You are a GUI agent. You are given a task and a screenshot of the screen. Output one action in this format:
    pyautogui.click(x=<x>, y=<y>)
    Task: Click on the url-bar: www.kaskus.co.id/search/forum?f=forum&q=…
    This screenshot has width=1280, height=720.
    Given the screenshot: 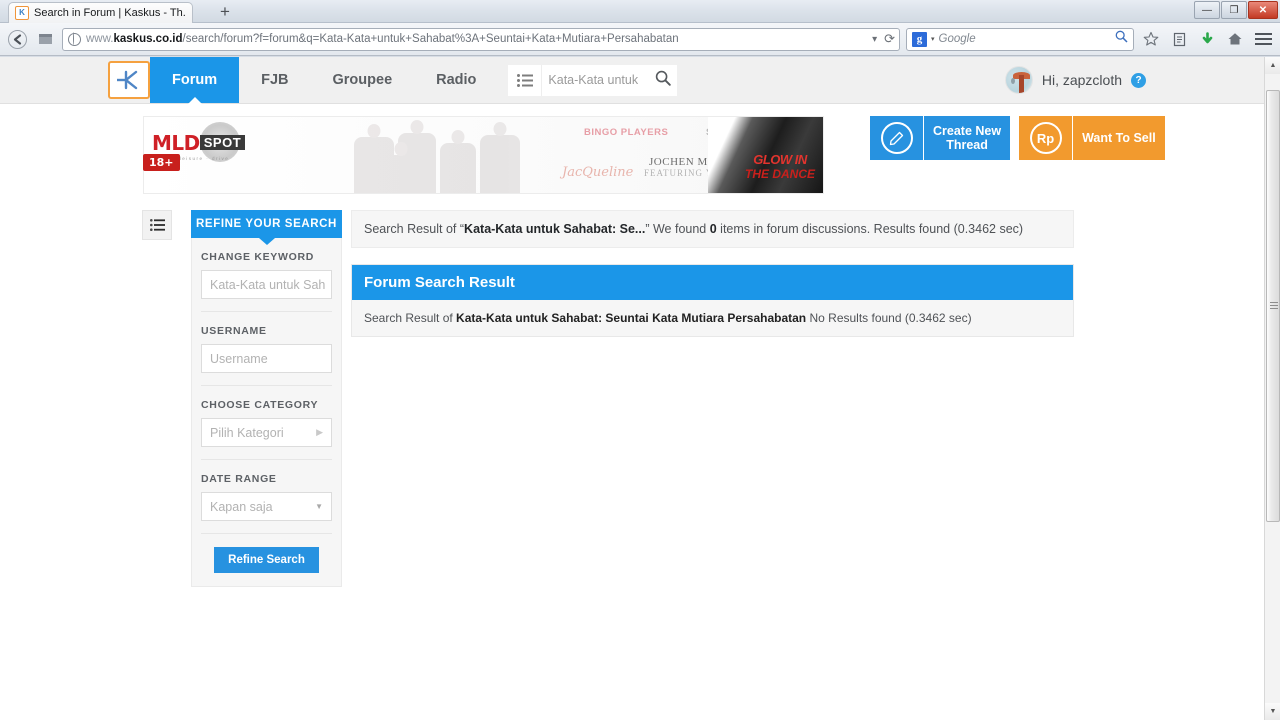 What is the action you would take?
    pyautogui.click(x=481, y=39)
    